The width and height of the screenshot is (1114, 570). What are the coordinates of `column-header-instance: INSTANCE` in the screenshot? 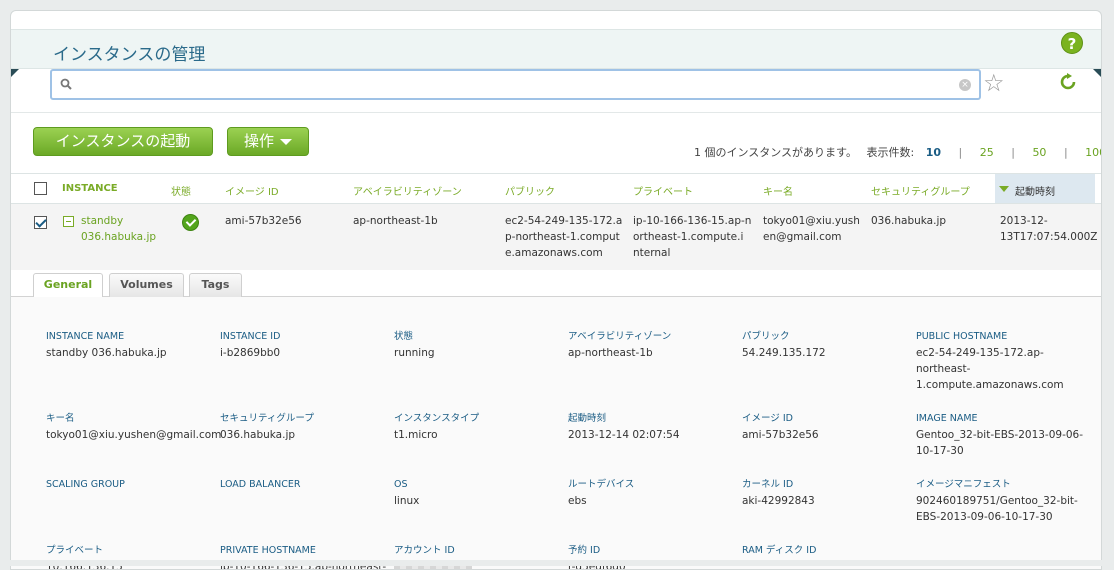 It's located at (90, 188).